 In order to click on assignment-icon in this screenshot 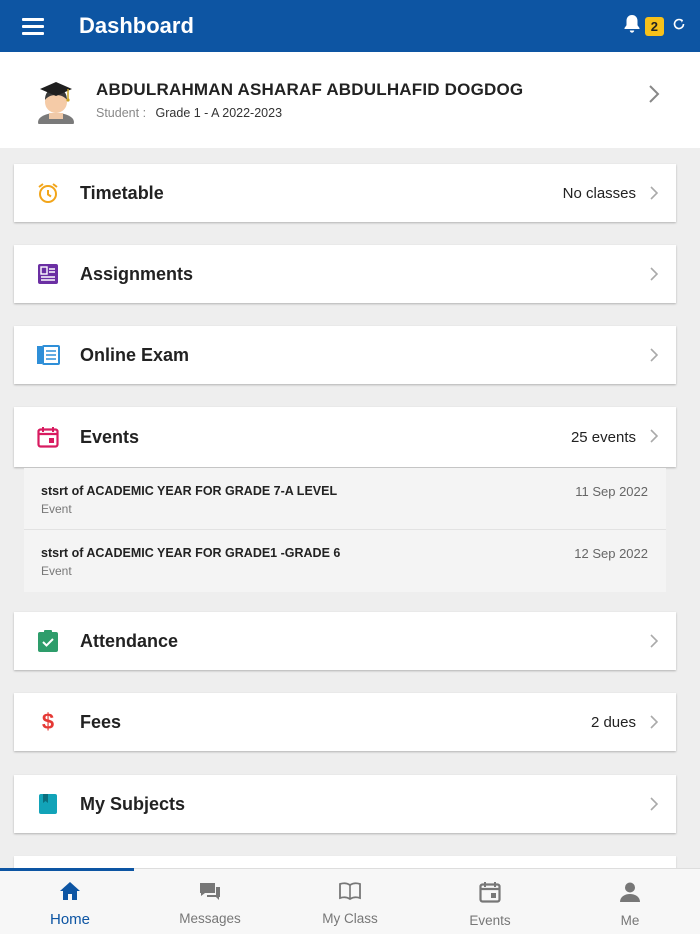, I will do `click(48, 274)`.